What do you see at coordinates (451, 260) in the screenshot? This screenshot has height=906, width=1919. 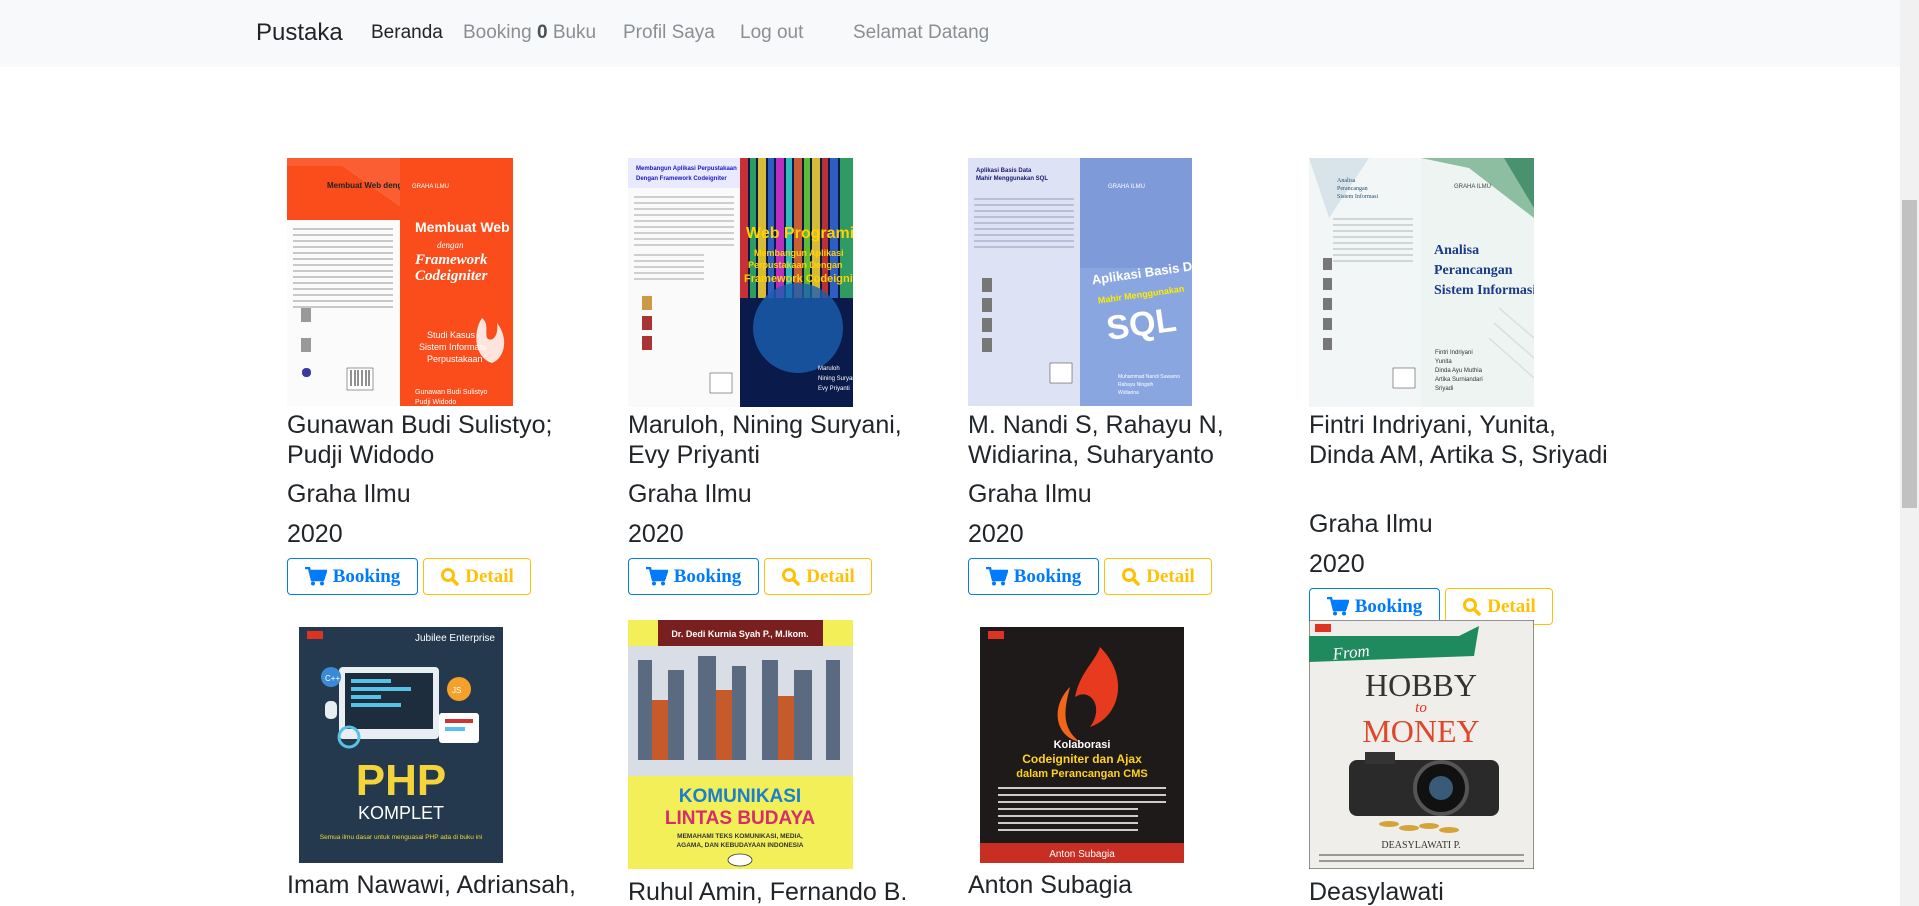 I see `svg-text: Framework` at bounding box center [451, 260].